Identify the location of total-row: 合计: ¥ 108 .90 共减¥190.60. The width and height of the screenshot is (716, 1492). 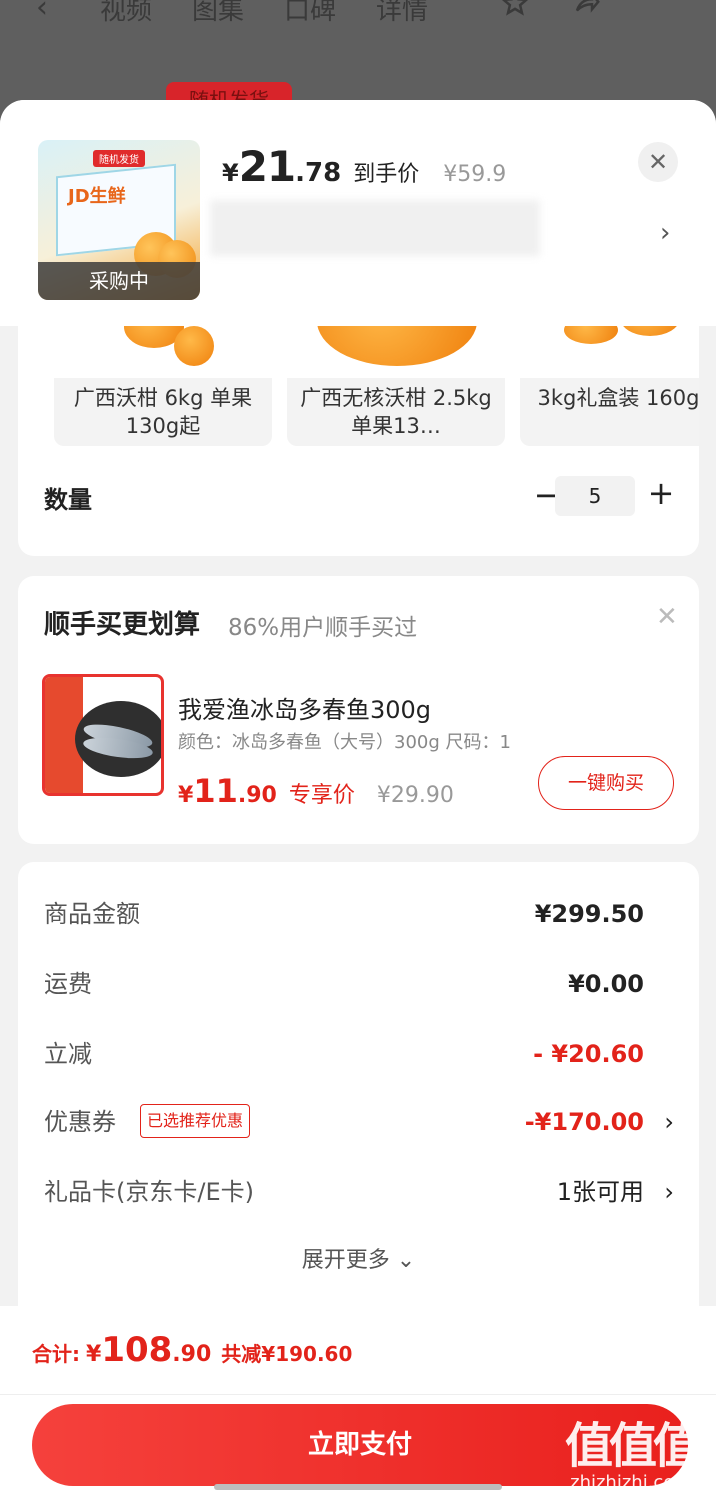
(192, 1350).